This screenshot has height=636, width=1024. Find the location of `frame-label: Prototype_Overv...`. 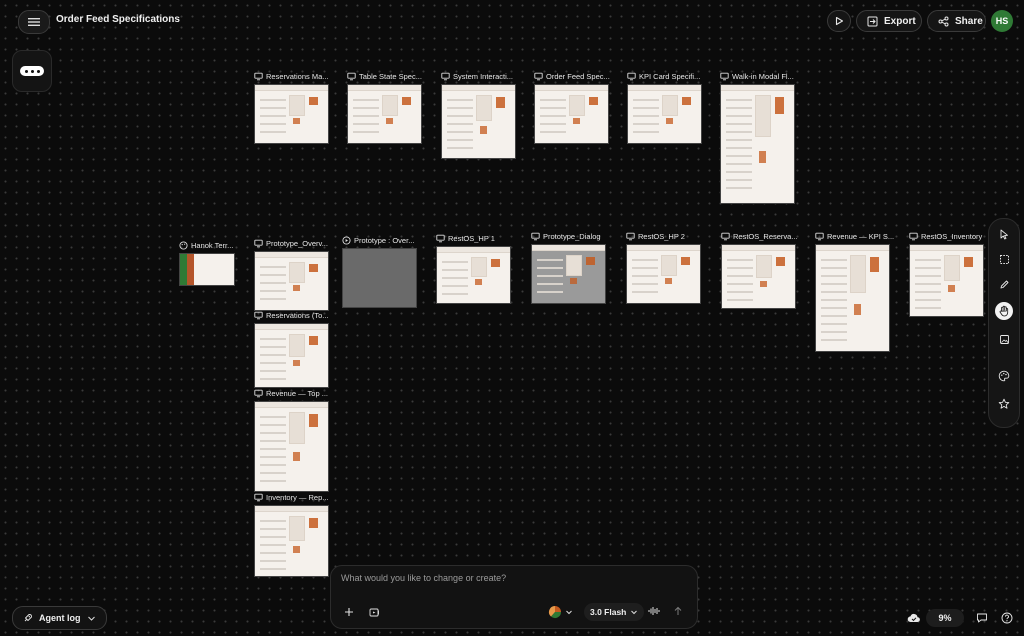

frame-label: Prototype_Overv... is located at coordinates (291, 243).